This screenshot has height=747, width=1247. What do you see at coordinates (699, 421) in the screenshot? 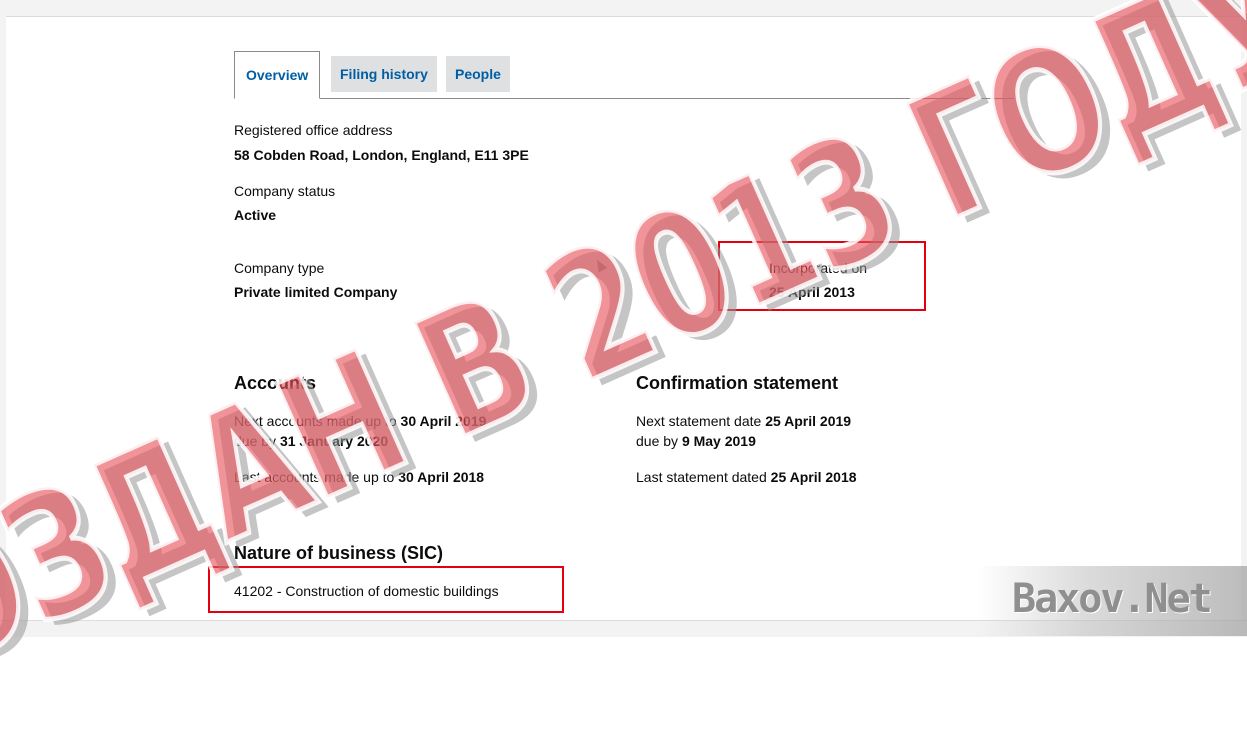
I see `confirmation-next-prefix: Next statement date` at bounding box center [699, 421].